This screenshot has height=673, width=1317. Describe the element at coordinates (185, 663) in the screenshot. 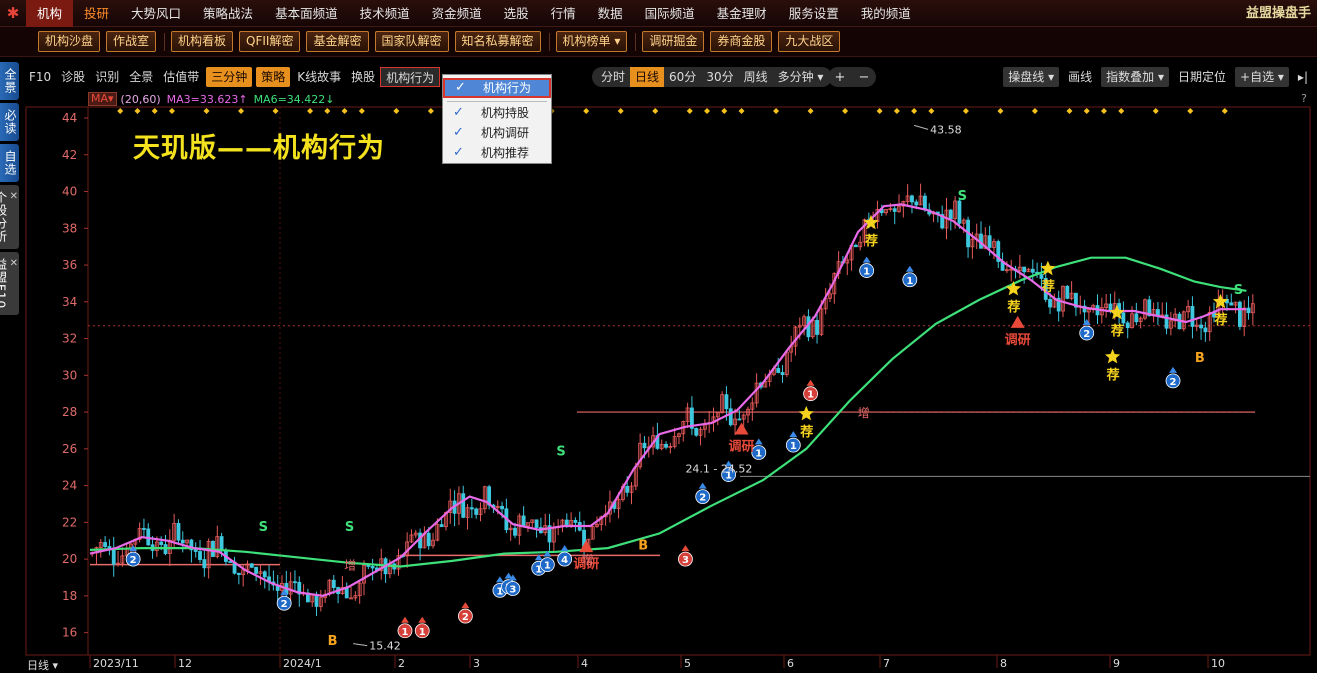

I see `x-tick-label: 12` at that location.